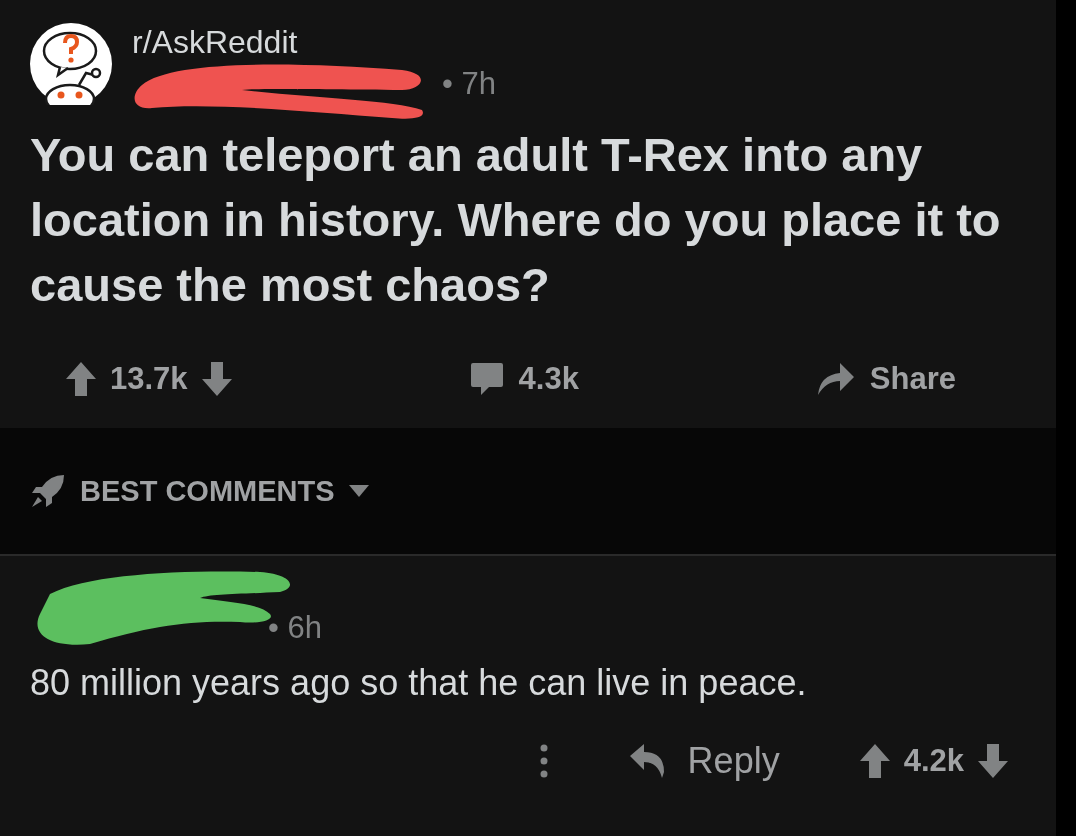  What do you see at coordinates (933, 761) in the screenshot?
I see `vote-count: 4.2k` at bounding box center [933, 761].